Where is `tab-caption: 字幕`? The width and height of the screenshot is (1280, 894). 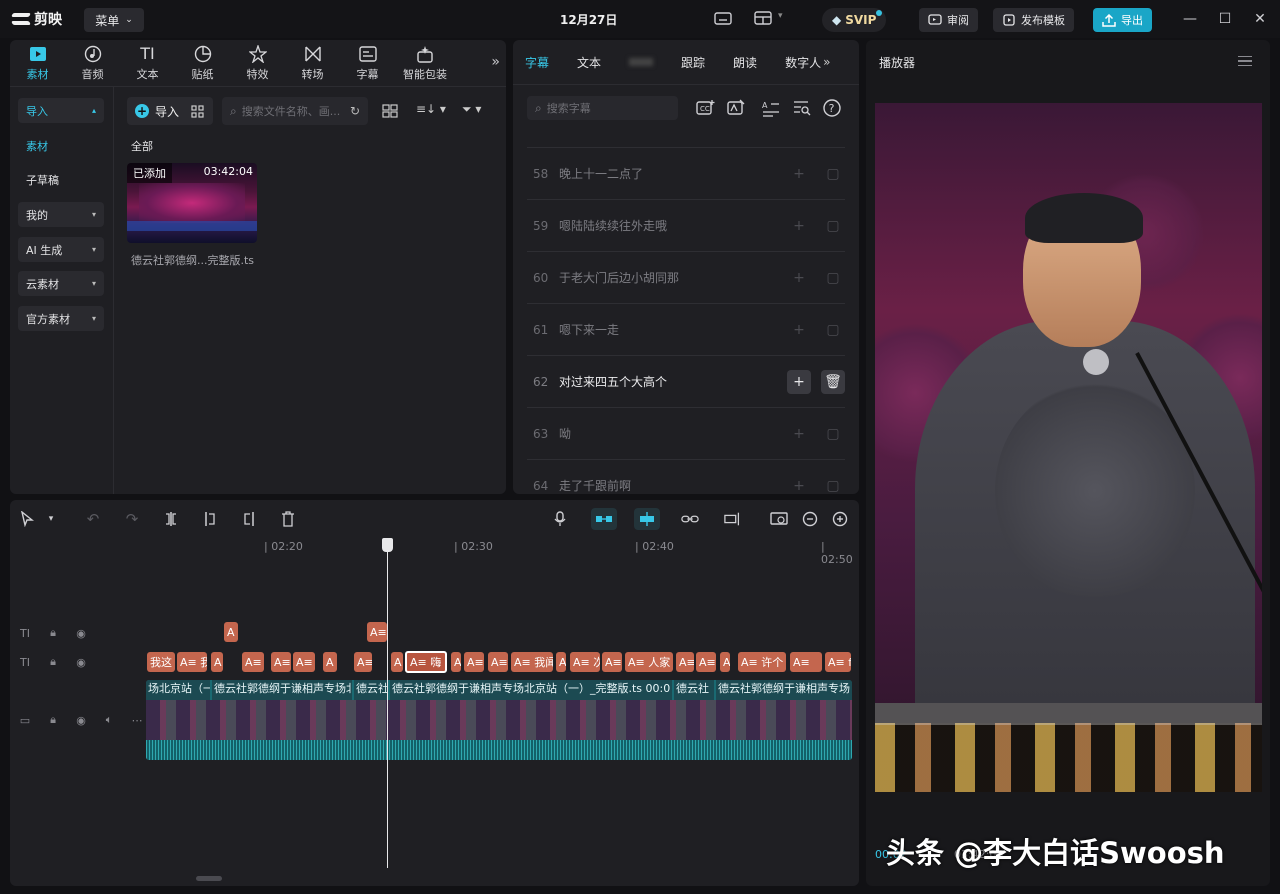 tab-caption: 字幕 is located at coordinates (367, 63).